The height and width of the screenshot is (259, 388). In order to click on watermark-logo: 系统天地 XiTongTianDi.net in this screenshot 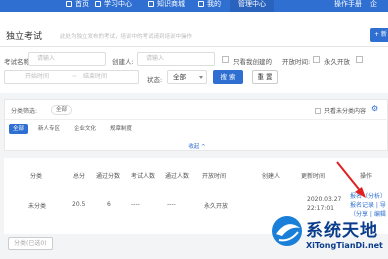, I will do `click(327, 236)`.